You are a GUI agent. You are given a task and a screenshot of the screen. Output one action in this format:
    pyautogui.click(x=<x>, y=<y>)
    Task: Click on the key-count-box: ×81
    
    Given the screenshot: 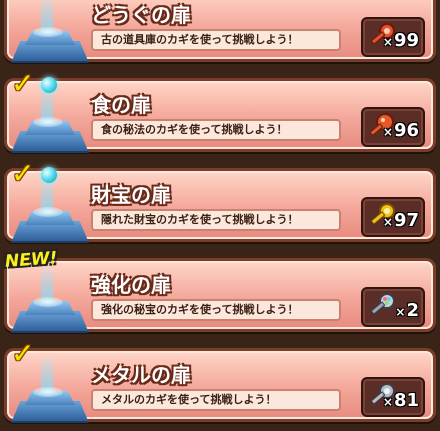 What is the action you would take?
    pyautogui.click(x=393, y=397)
    